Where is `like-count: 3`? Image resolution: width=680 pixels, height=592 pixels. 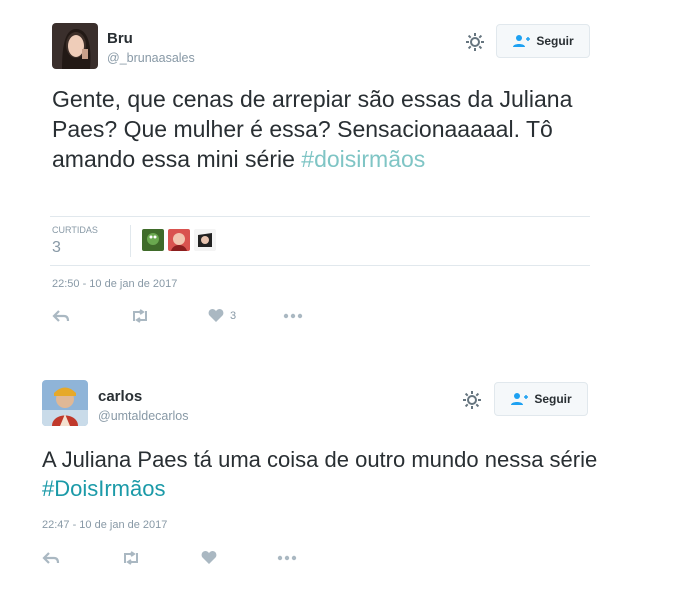 like-count: 3 is located at coordinates (233, 315).